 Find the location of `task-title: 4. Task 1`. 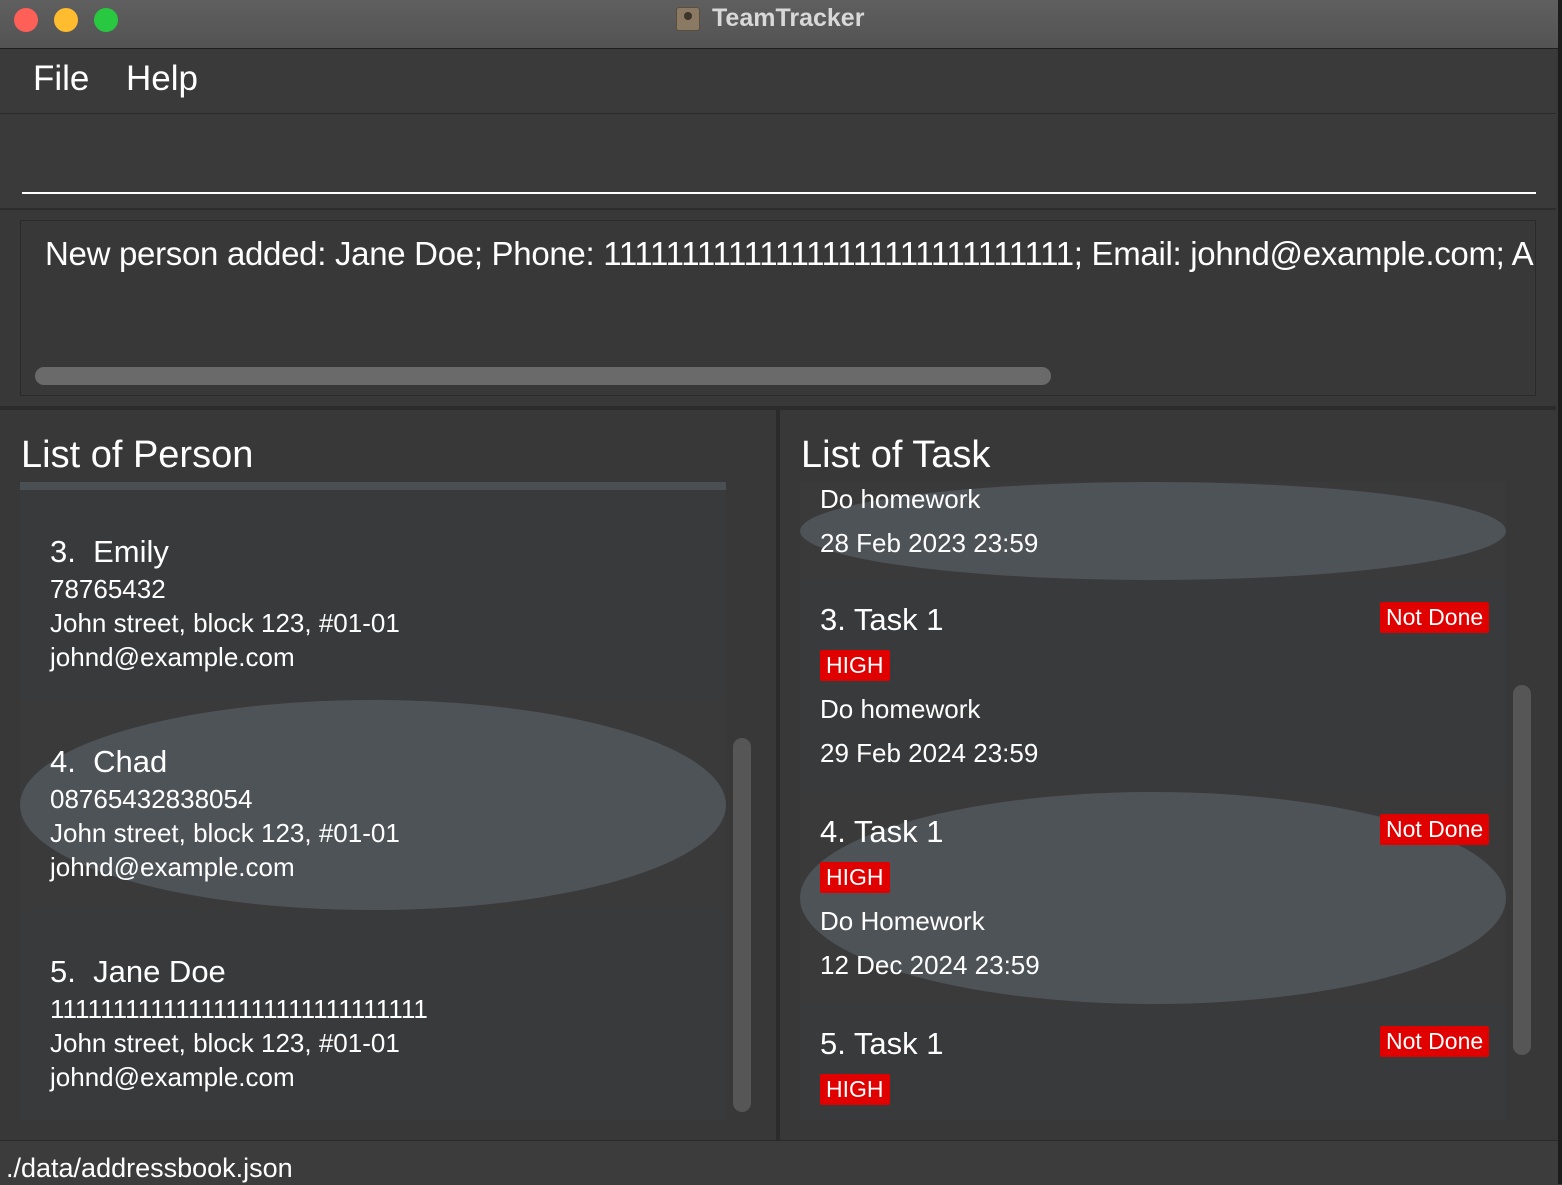

task-title: 4. Task 1 is located at coordinates (882, 831).